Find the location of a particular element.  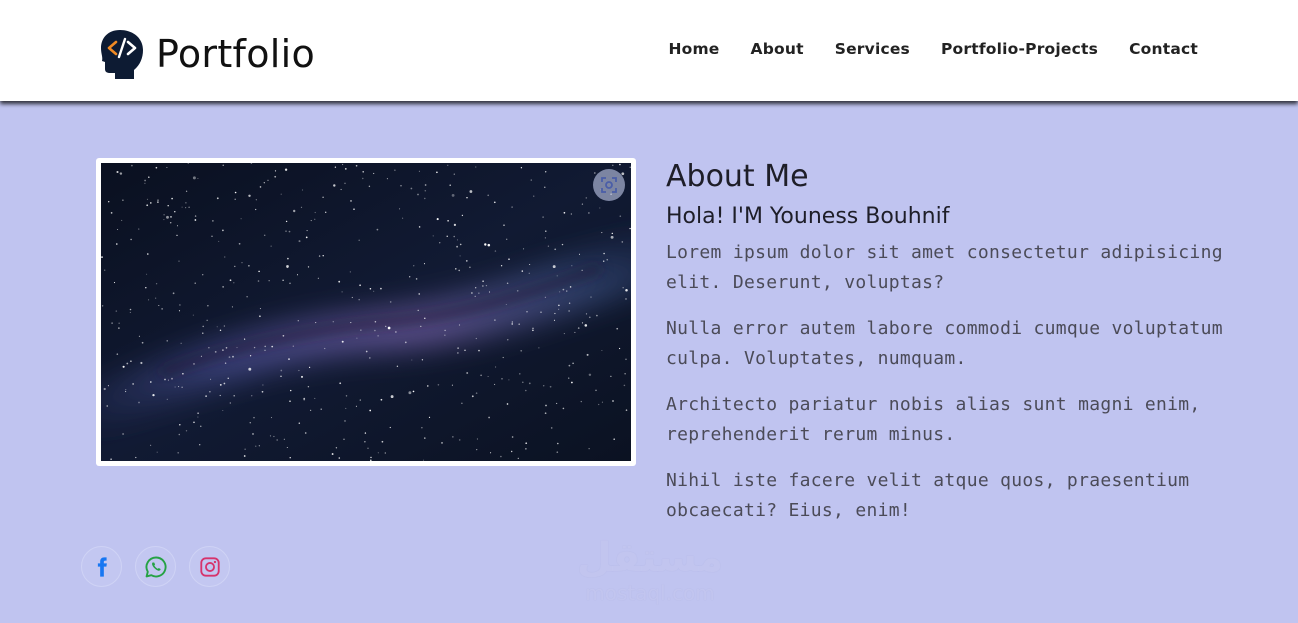

nav-link-contact: Contact is located at coordinates (1163, 49).